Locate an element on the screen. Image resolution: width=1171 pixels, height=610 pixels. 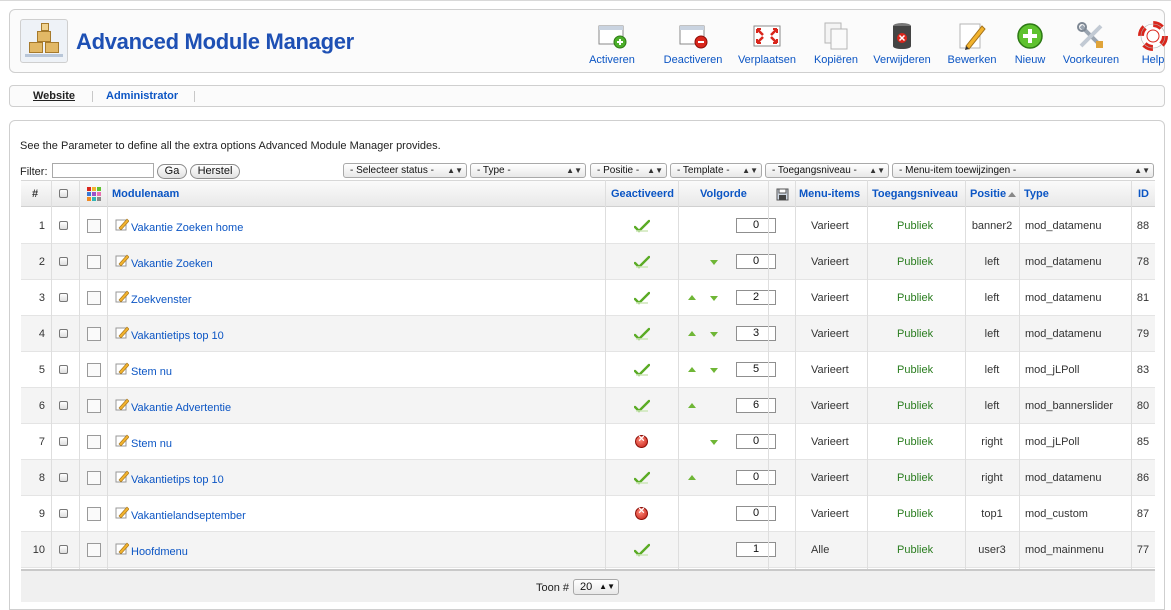
header-order: Volgorde is located at coordinates (723, 194).